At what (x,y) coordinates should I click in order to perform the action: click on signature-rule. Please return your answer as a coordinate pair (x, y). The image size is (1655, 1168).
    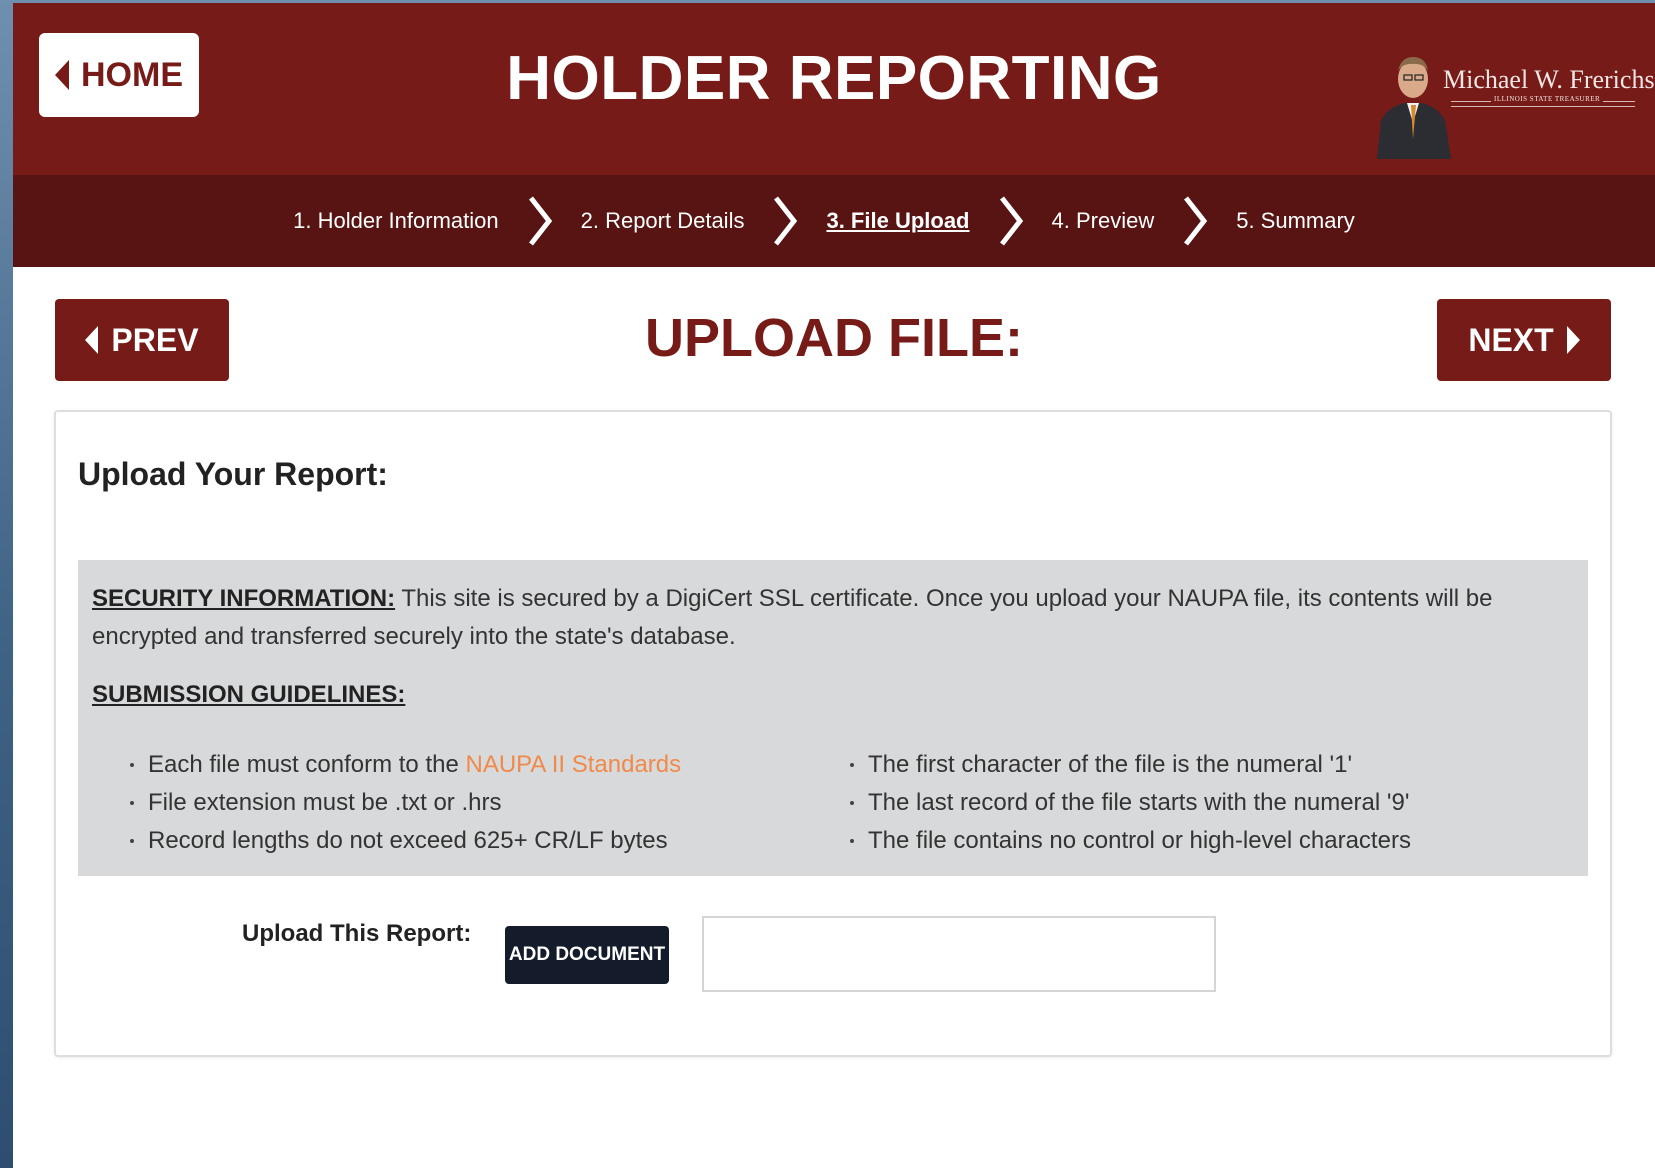
    Looking at the image, I should click on (1543, 106).